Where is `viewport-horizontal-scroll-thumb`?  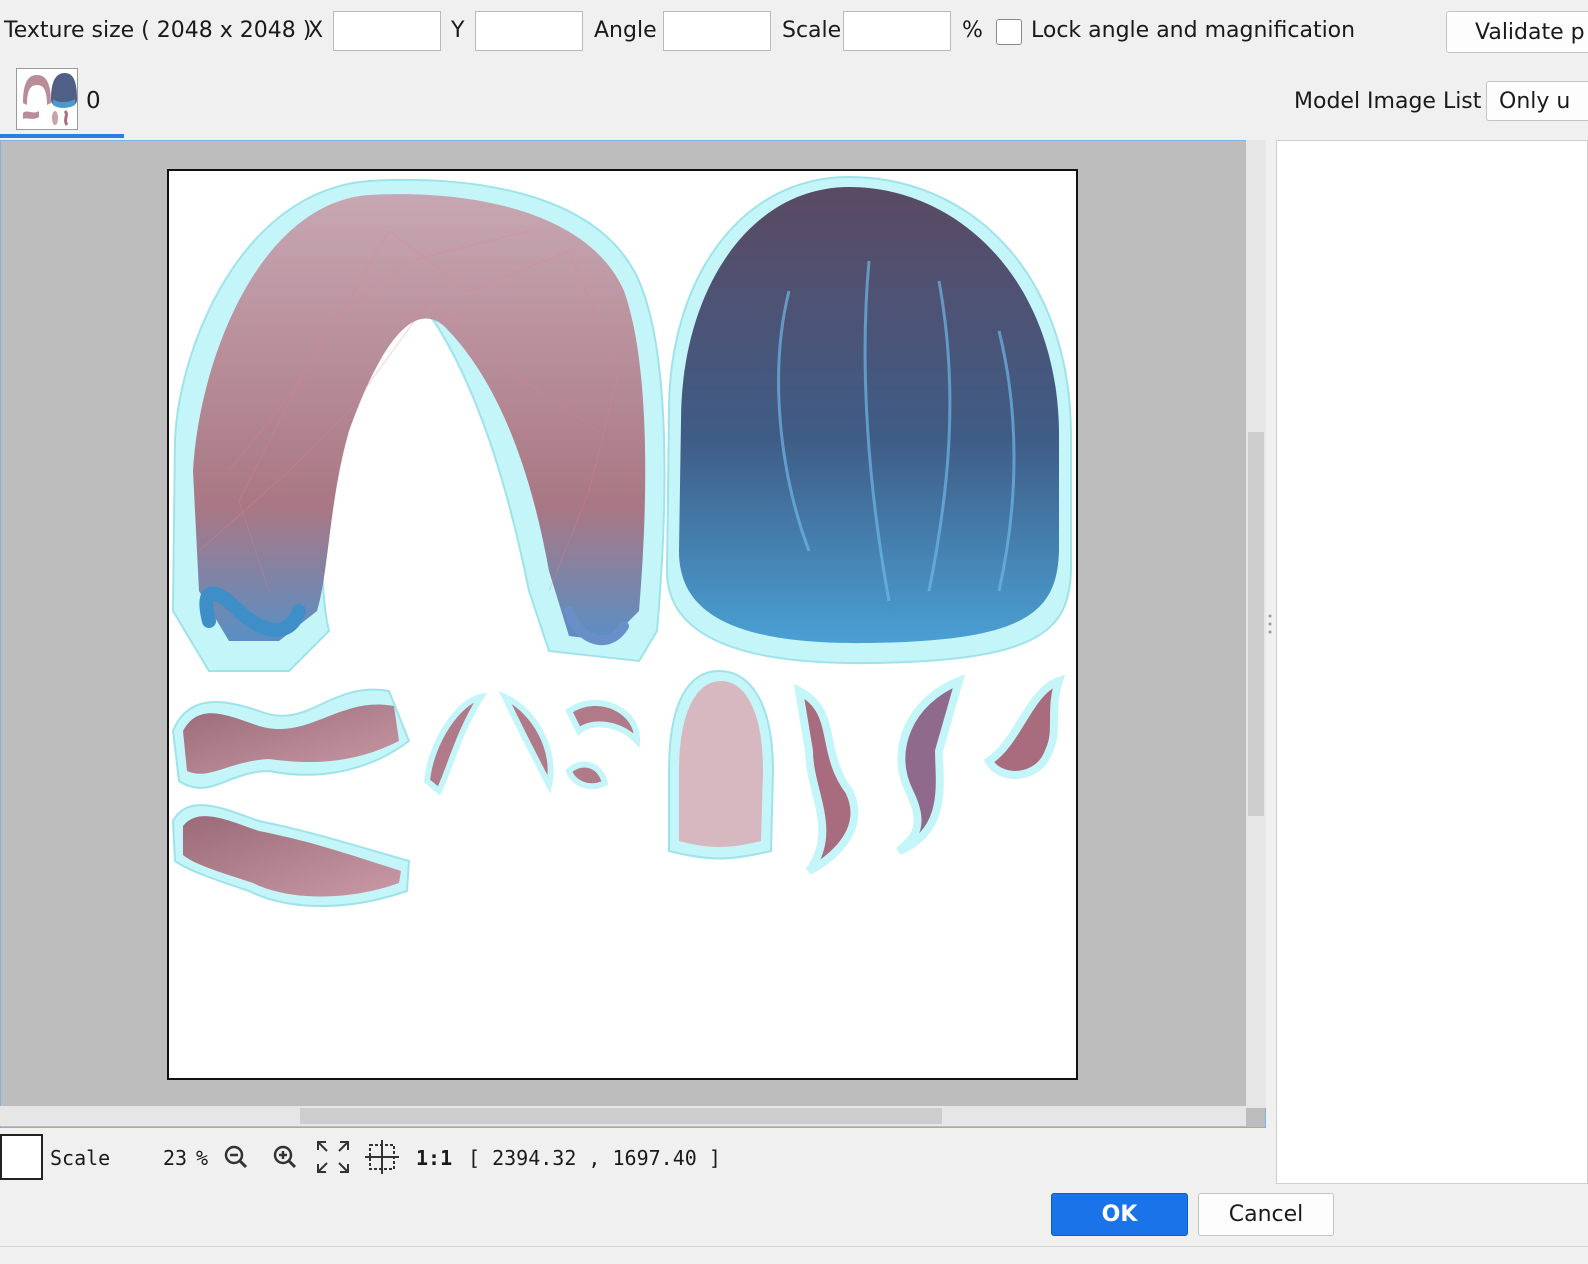
viewport-horizontal-scroll-thumb is located at coordinates (621, 1116).